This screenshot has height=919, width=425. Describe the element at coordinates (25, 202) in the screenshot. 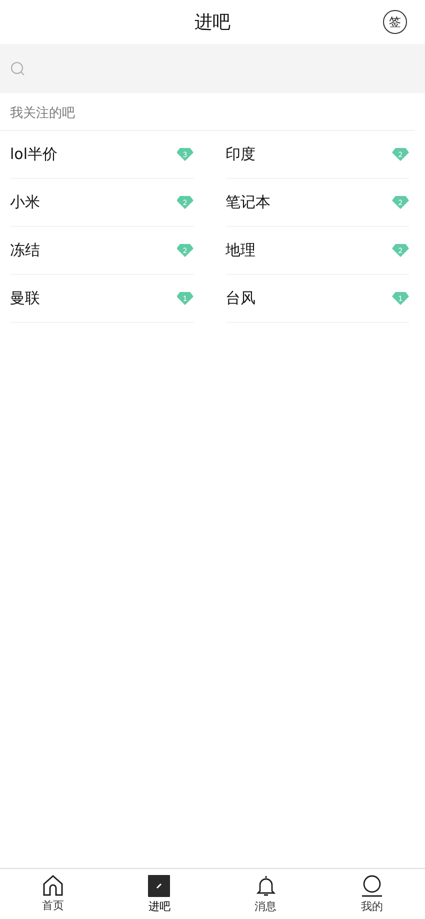

I see `forum-name: 小米` at that location.